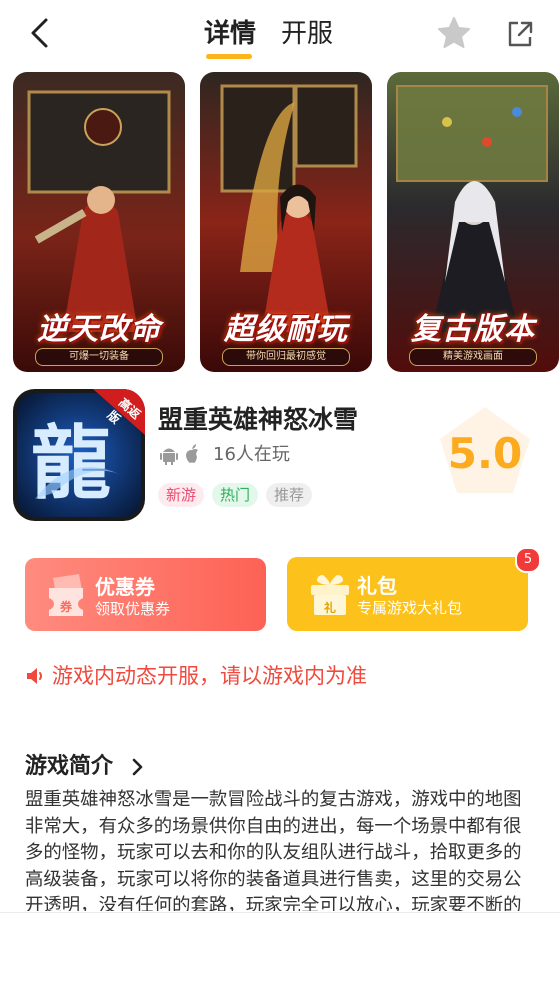 This screenshot has width=560, height=1001. Describe the element at coordinates (473, 329) in the screenshot. I see `screenshot-caption: 复古版本` at that location.